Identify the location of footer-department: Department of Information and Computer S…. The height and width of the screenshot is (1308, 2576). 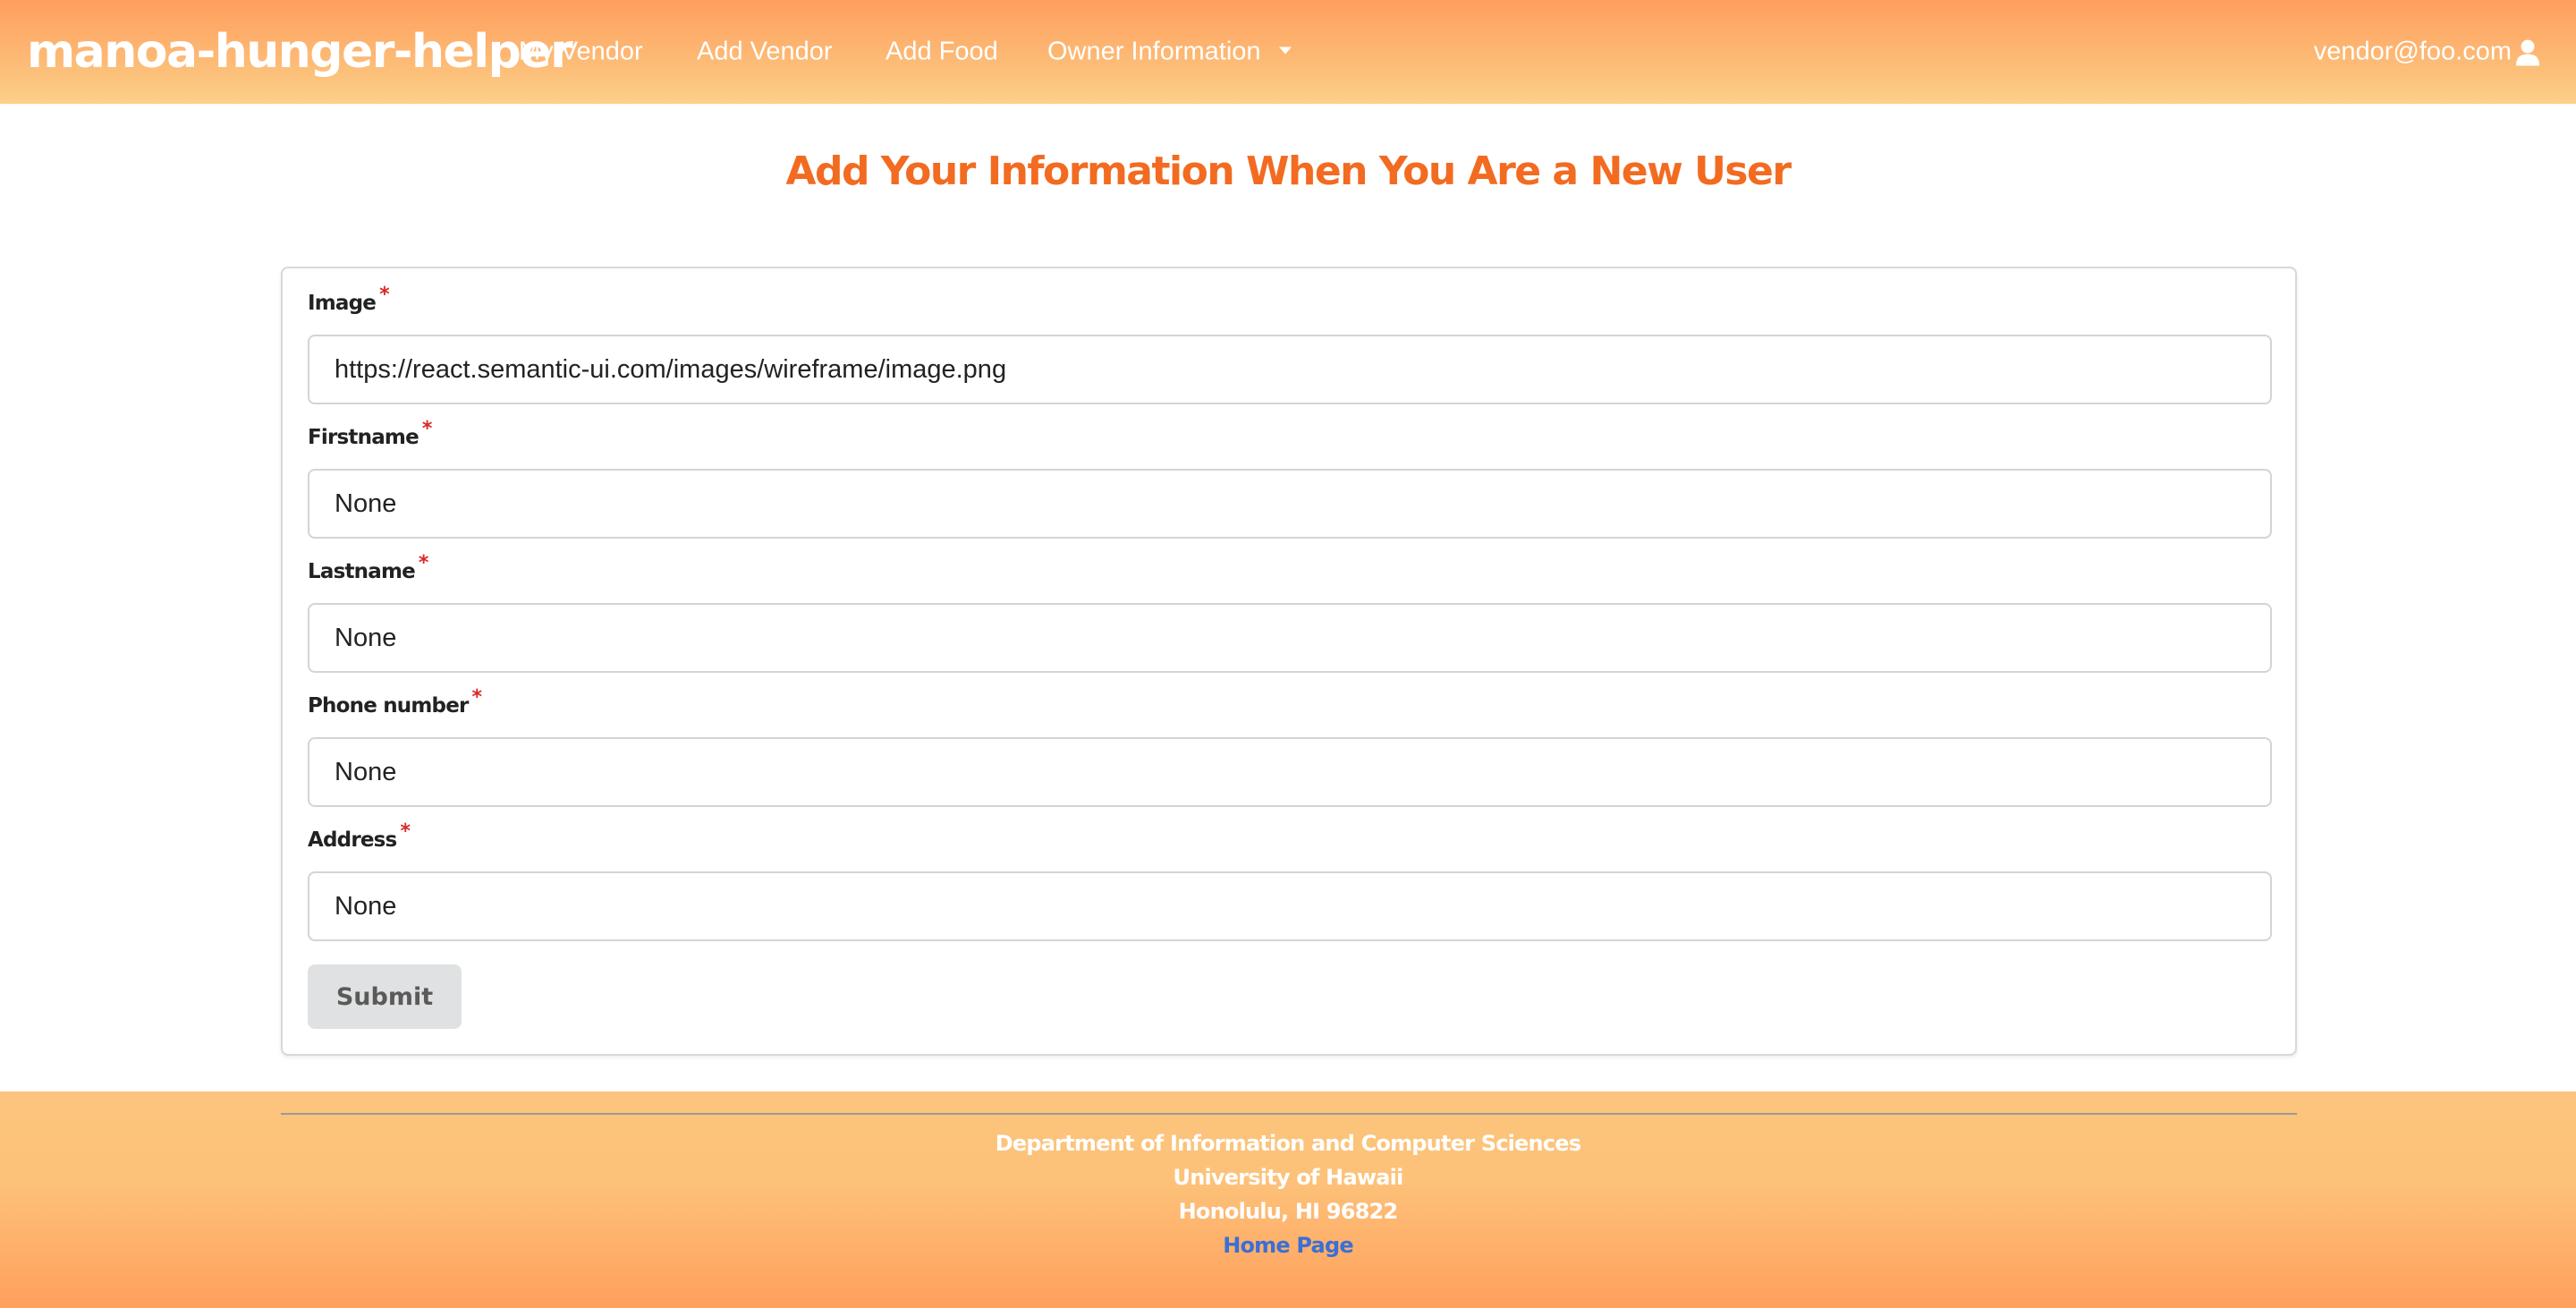
(1288, 1143).